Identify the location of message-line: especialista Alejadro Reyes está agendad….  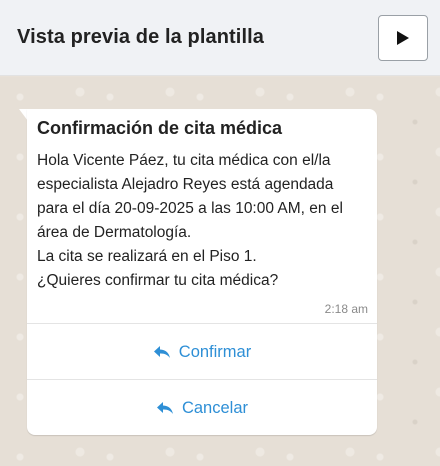
(185, 184).